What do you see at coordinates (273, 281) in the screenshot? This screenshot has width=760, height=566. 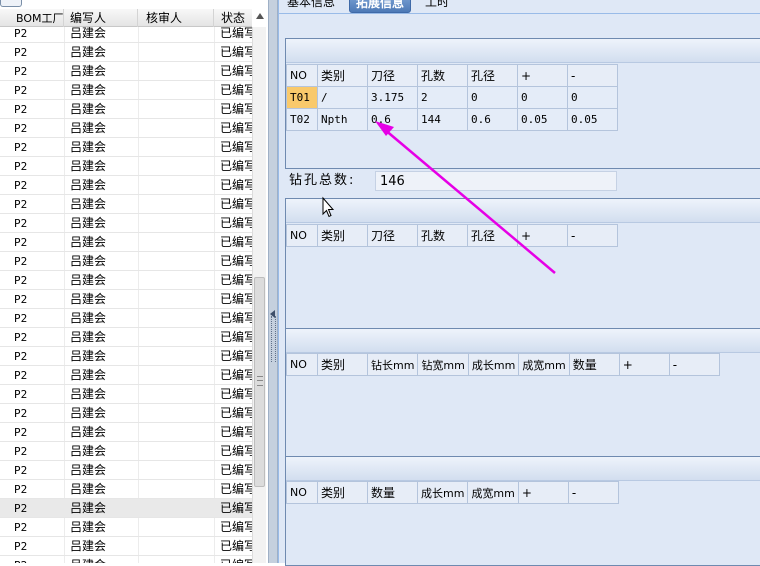 I see `panel-splitter` at bounding box center [273, 281].